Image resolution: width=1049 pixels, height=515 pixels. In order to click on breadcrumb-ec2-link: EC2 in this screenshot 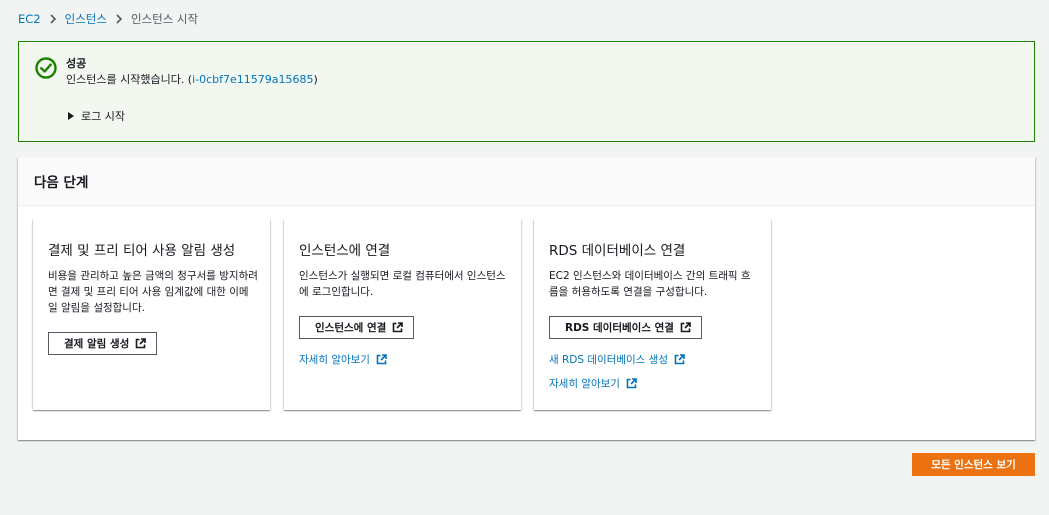, I will do `click(29, 19)`.